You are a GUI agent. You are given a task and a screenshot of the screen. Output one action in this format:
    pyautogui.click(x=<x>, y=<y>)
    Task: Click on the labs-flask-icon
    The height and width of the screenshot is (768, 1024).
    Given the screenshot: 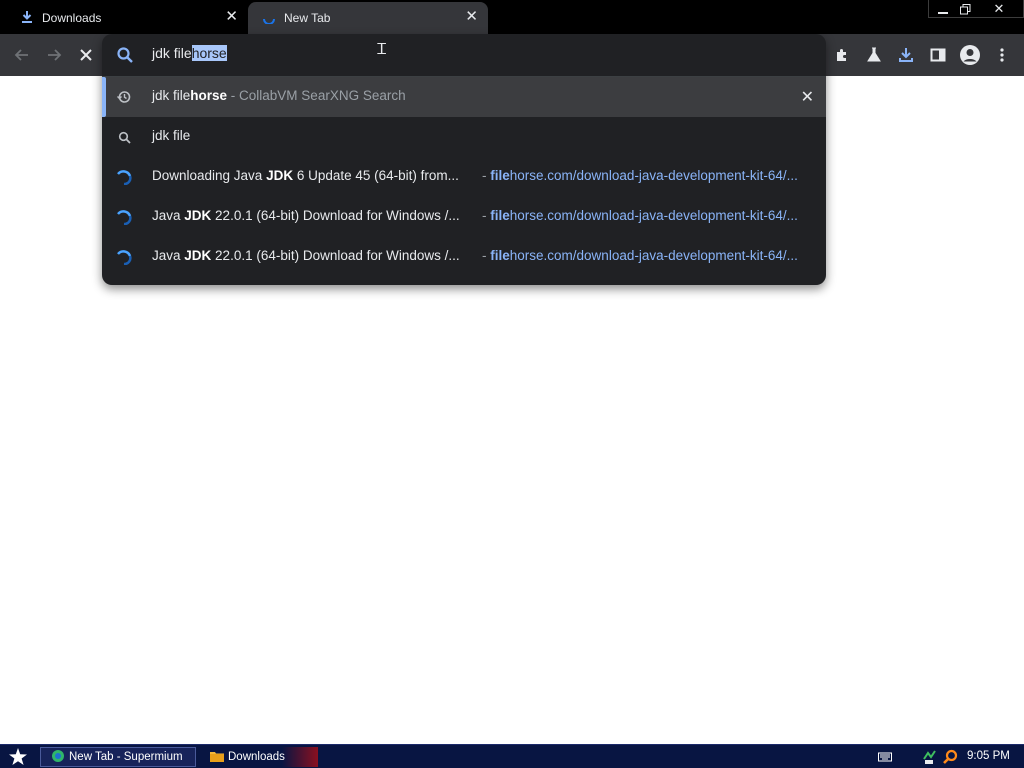 What is the action you would take?
    pyautogui.click(x=874, y=55)
    